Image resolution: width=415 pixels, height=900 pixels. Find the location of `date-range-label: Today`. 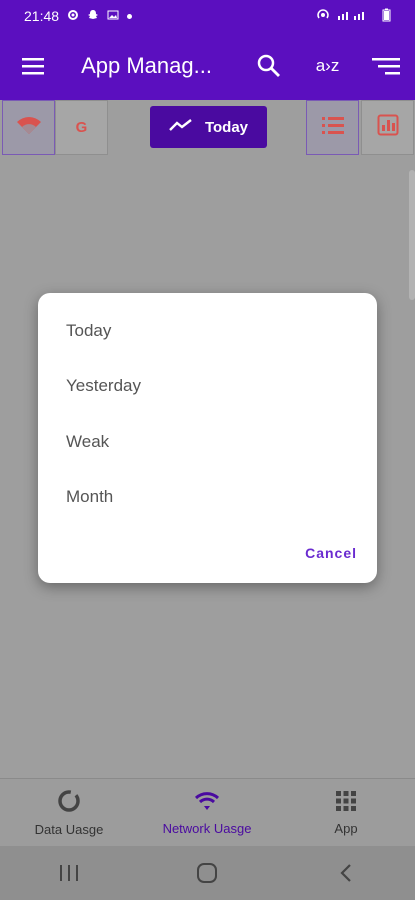

date-range-label: Today is located at coordinates (226, 127).